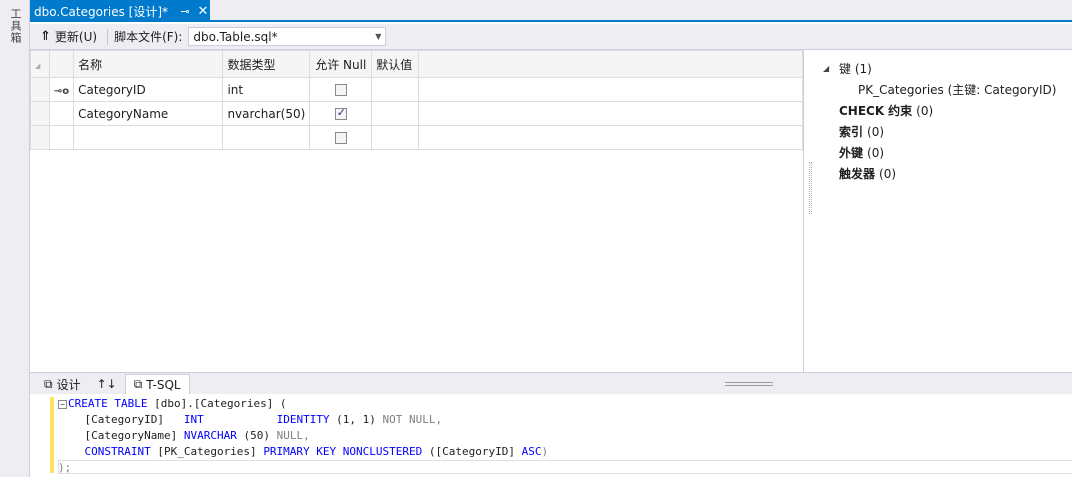  Describe the element at coordinates (203, 11) in the screenshot. I see `close-icon: ✕` at that location.